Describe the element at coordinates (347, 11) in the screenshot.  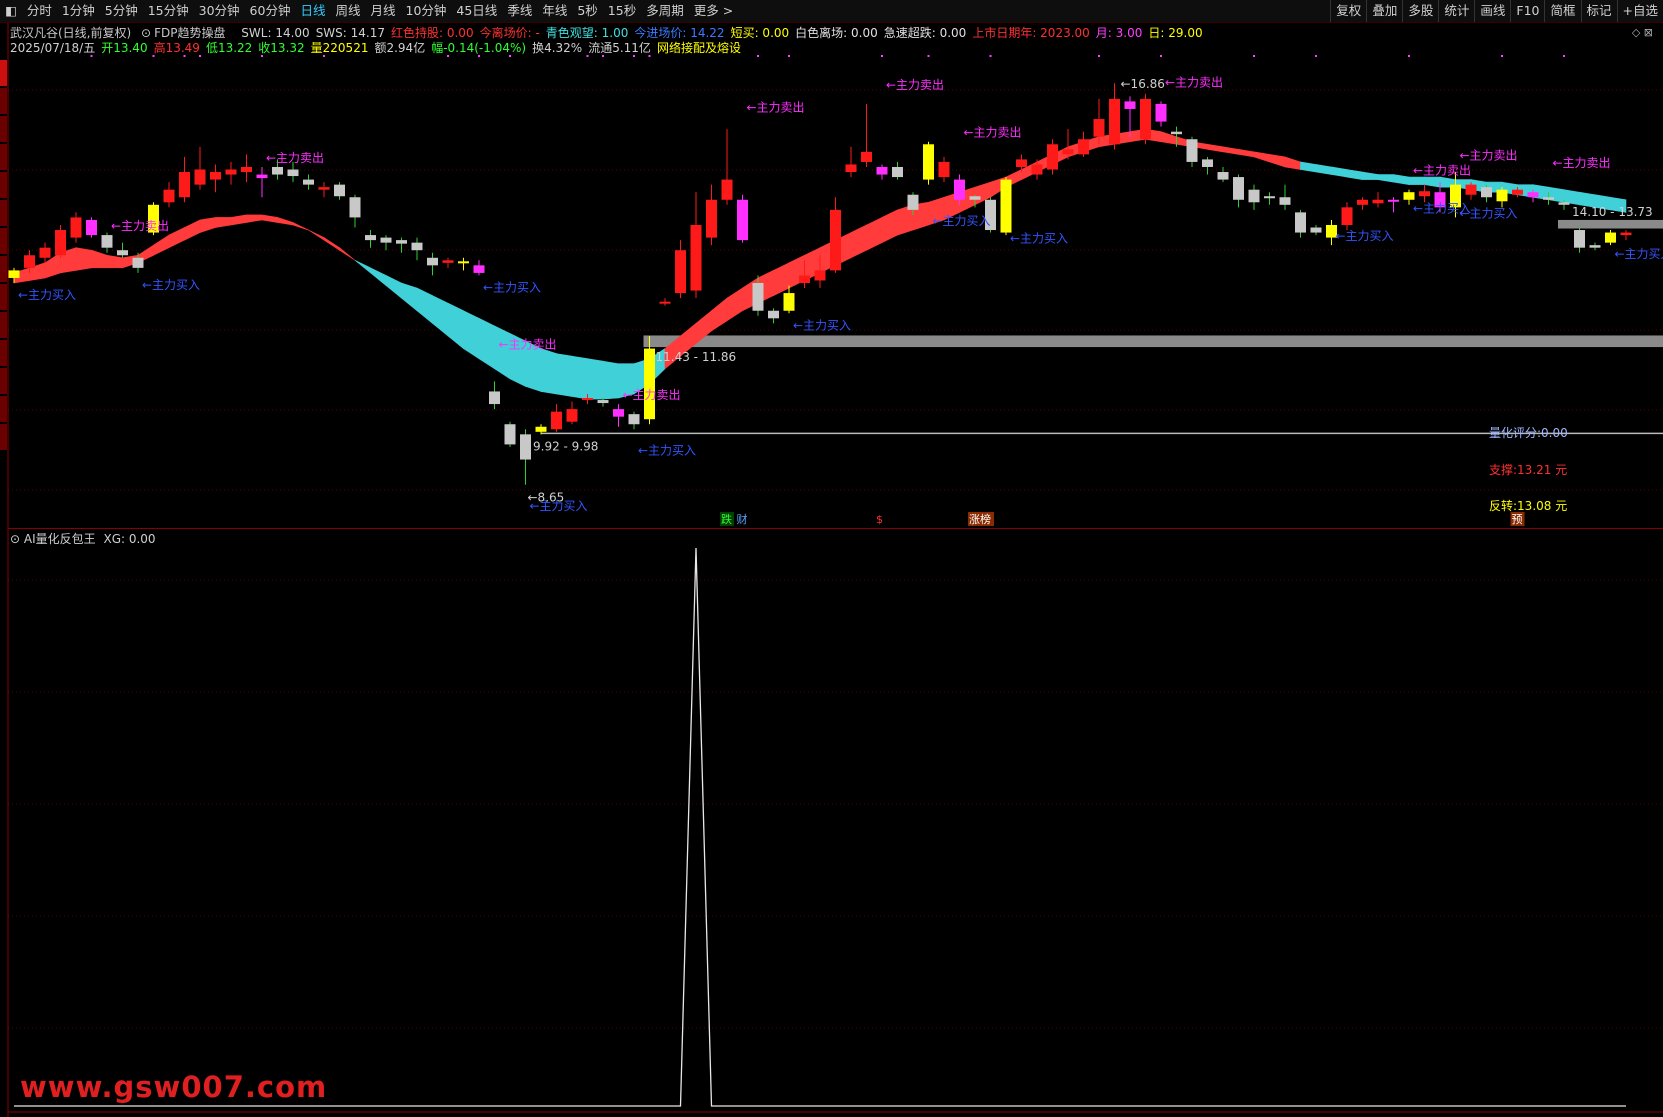
I see `period-tab-7: 周线` at that location.